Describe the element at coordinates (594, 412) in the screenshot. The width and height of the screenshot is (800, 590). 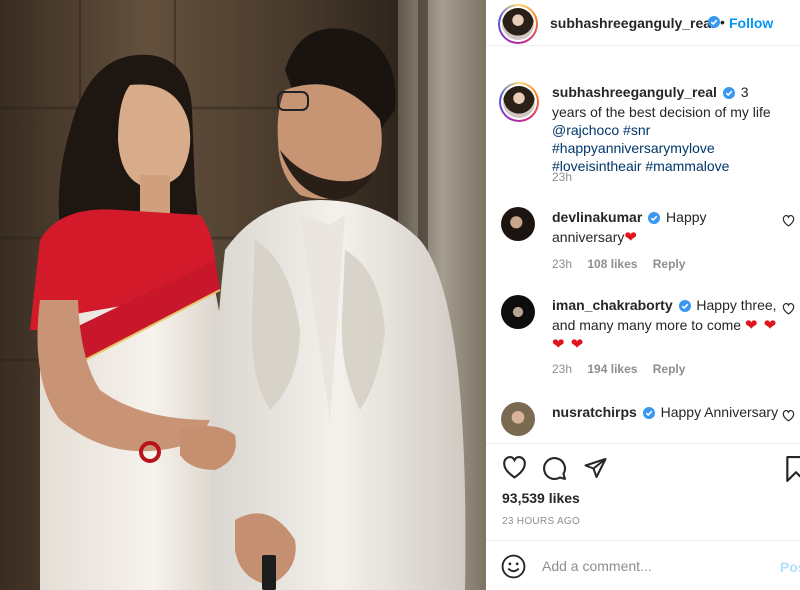
I see `commenter-username: nusratchirps` at that location.